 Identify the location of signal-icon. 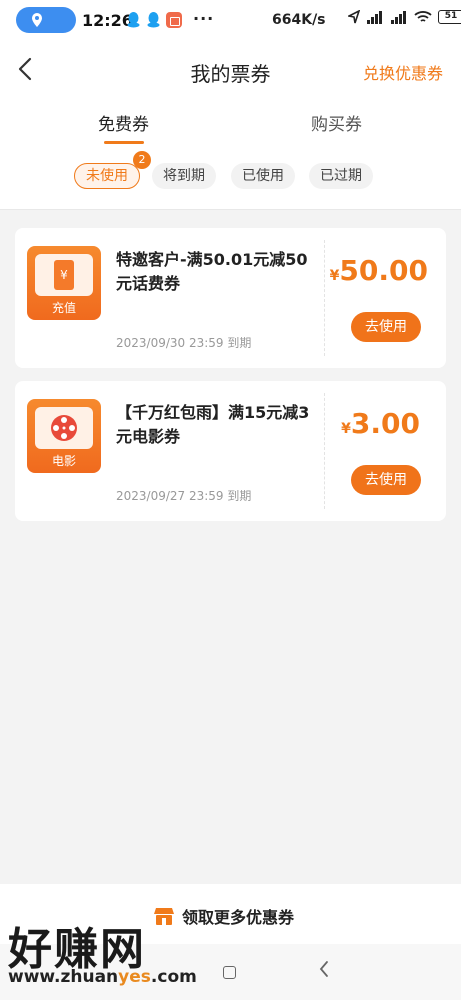
(374, 17).